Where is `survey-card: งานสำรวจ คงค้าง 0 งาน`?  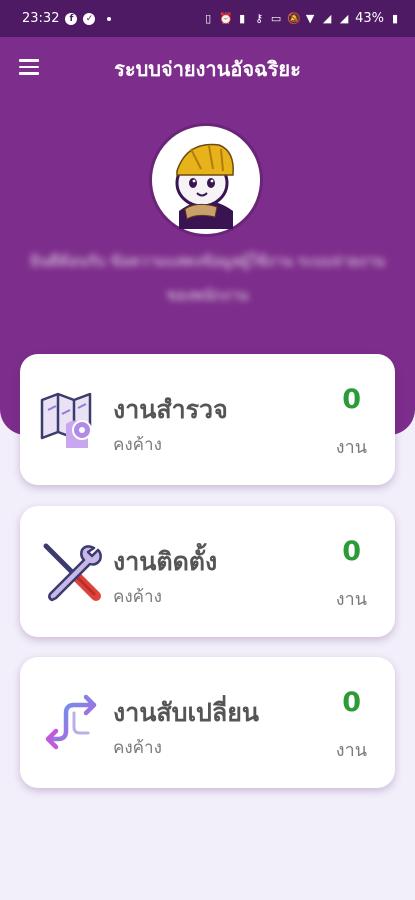 survey-card: งานสำรวจ คงค้าง 0 งาน is located at coordinates (207, 419).